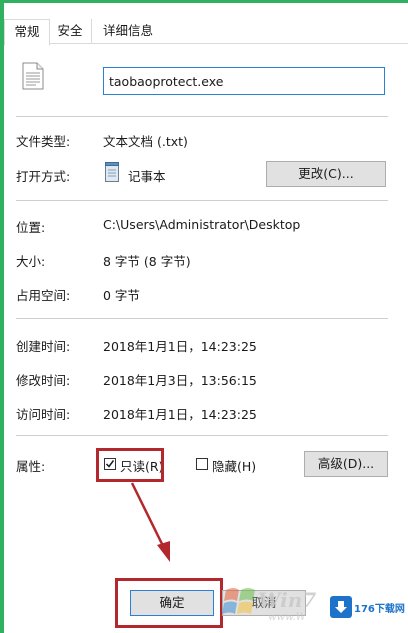 Image resolution: width=408 pixels, height=633 pixels. Describe the element at coordinates (27, 32) in the screenshot. I see `tab-general: 常规` at that location.